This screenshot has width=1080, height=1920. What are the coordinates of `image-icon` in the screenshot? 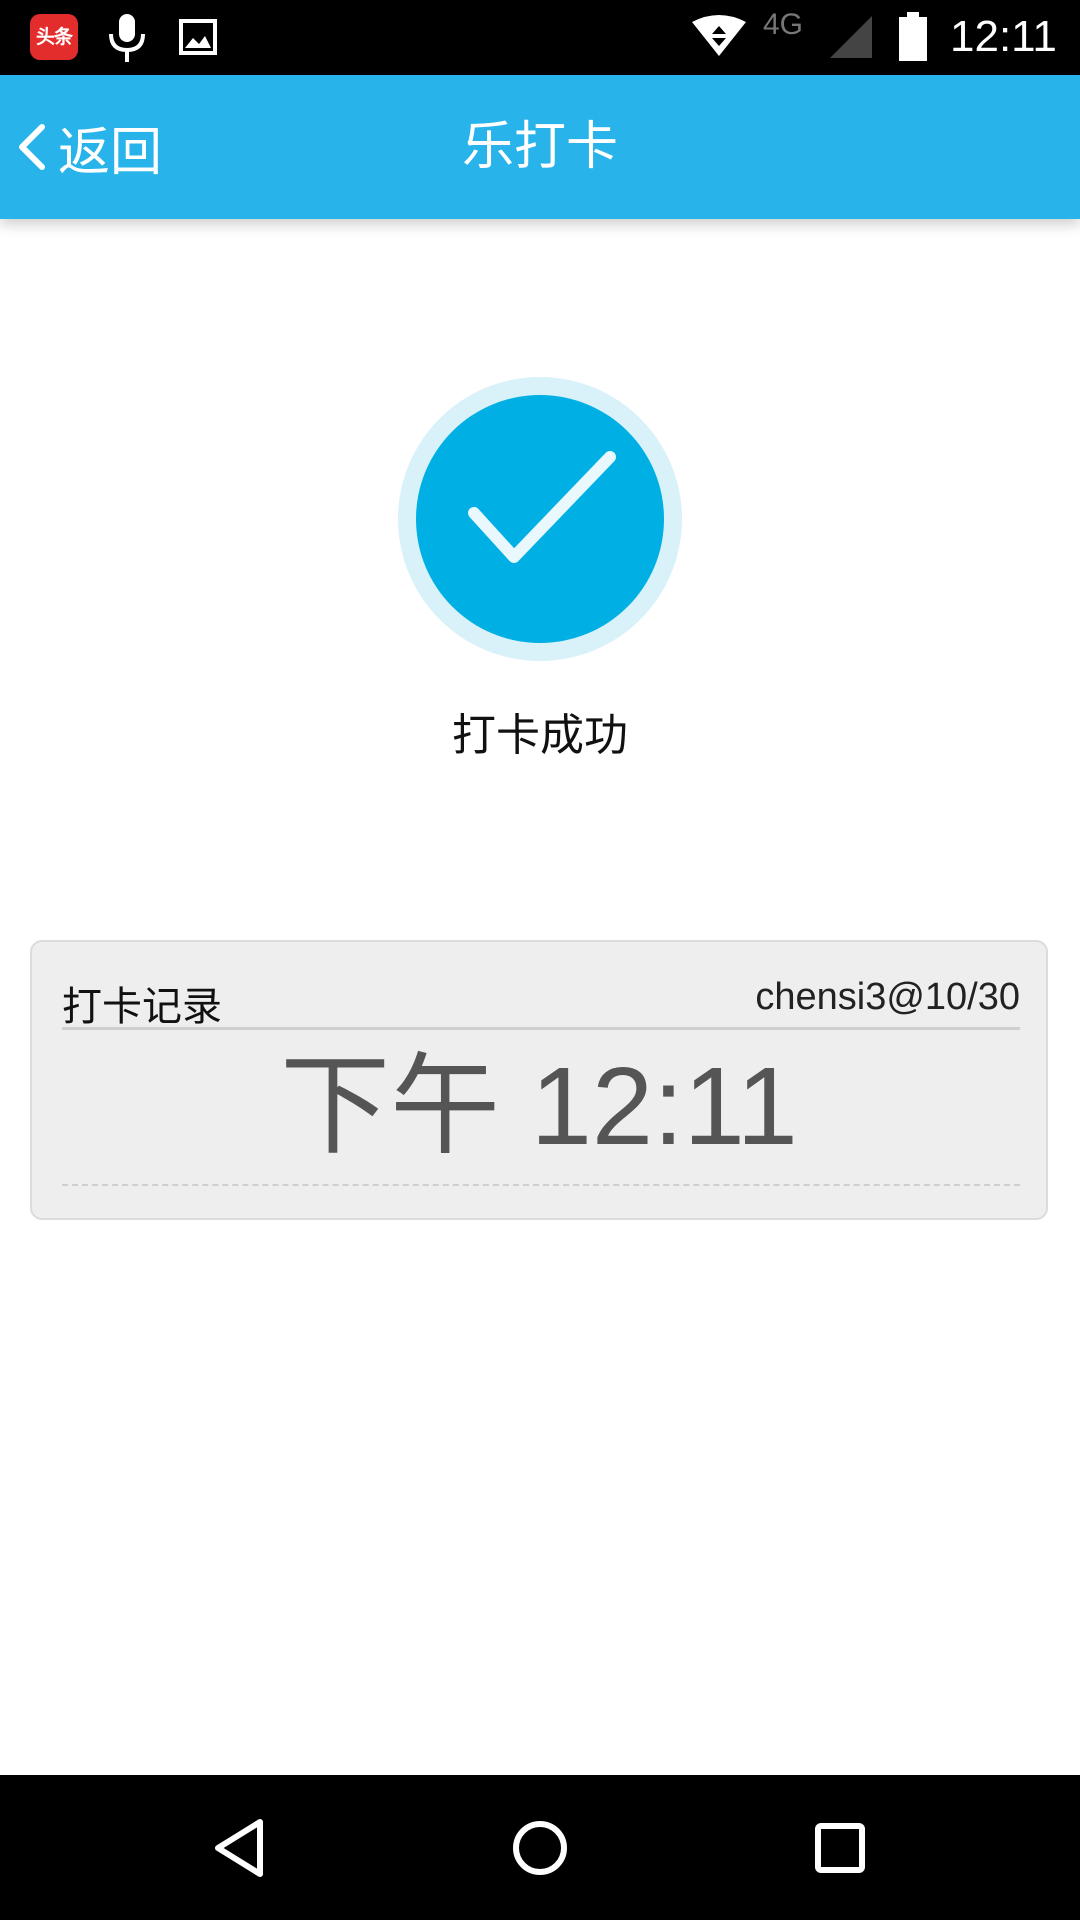 It's located at (198, 37).